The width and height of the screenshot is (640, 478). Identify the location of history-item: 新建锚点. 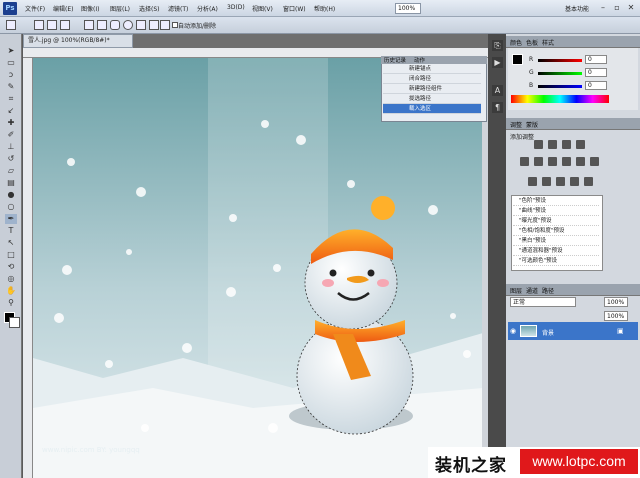
(432, 69).